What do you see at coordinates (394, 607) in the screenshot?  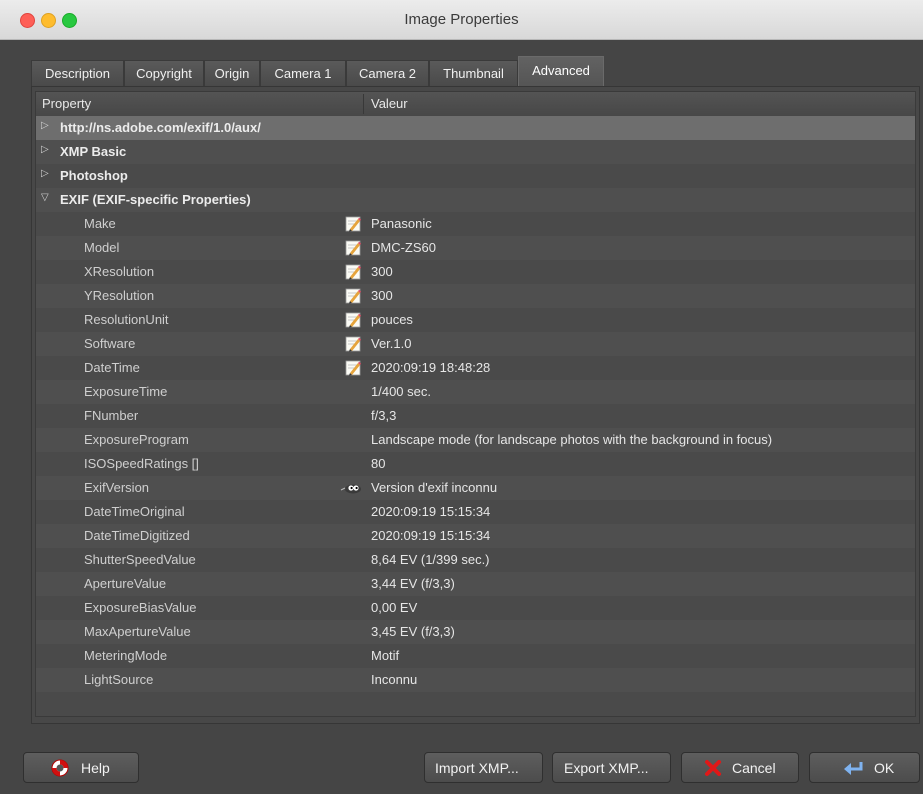 I see `property-value: 0,00 EV` at bounding box center [394, 607].